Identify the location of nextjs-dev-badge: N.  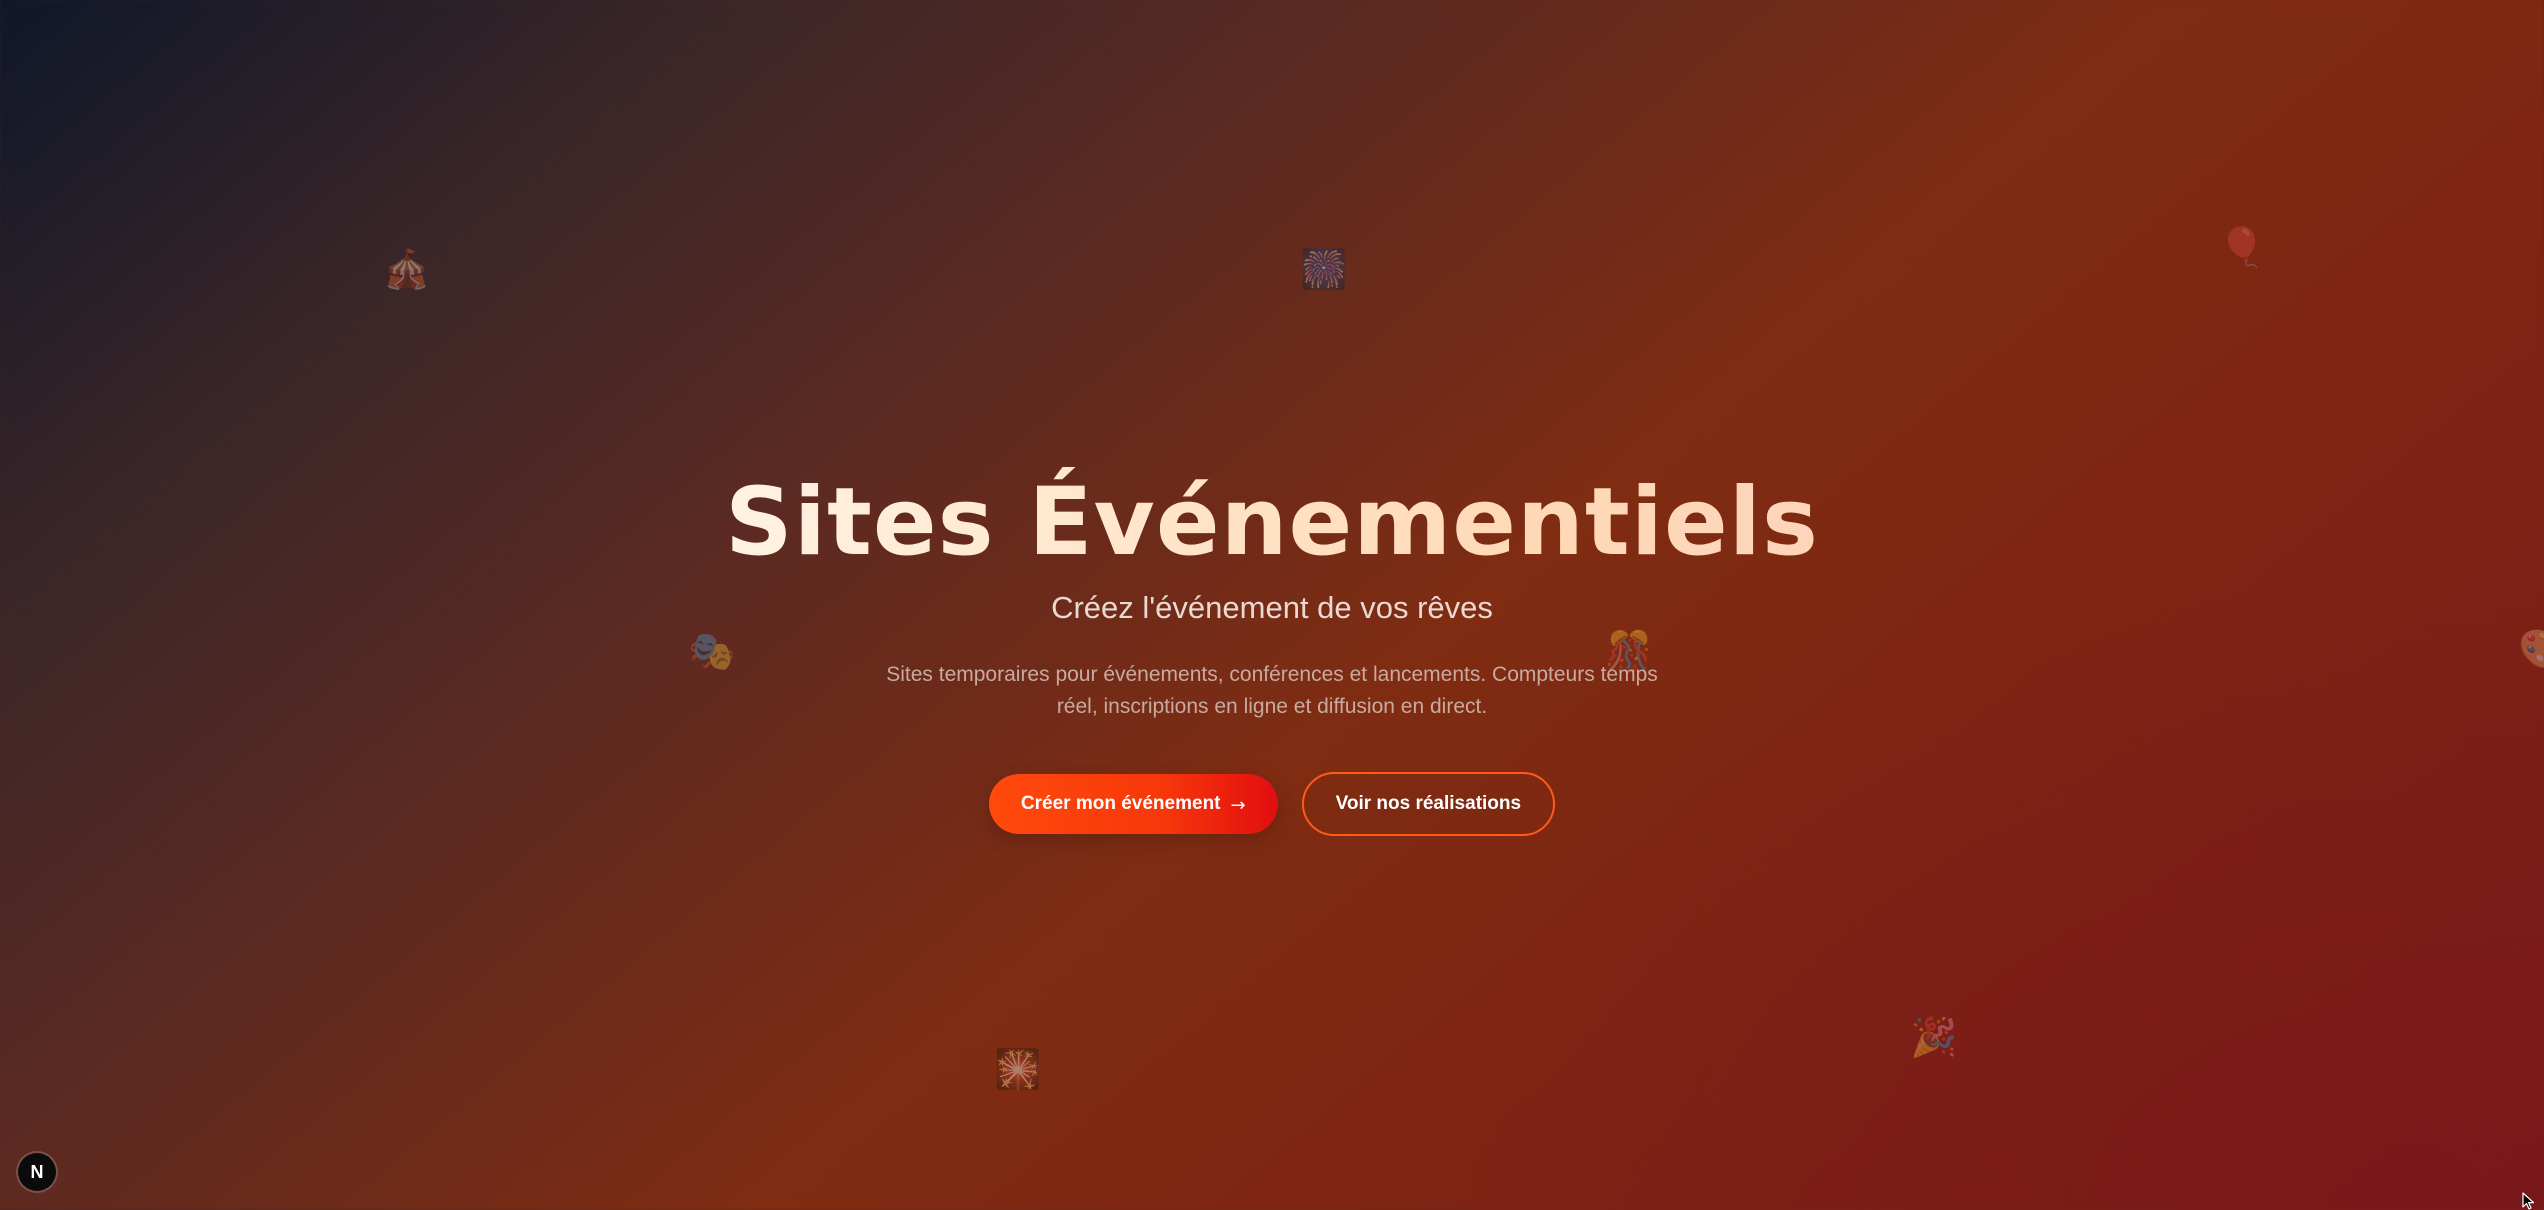
(37, 1172).